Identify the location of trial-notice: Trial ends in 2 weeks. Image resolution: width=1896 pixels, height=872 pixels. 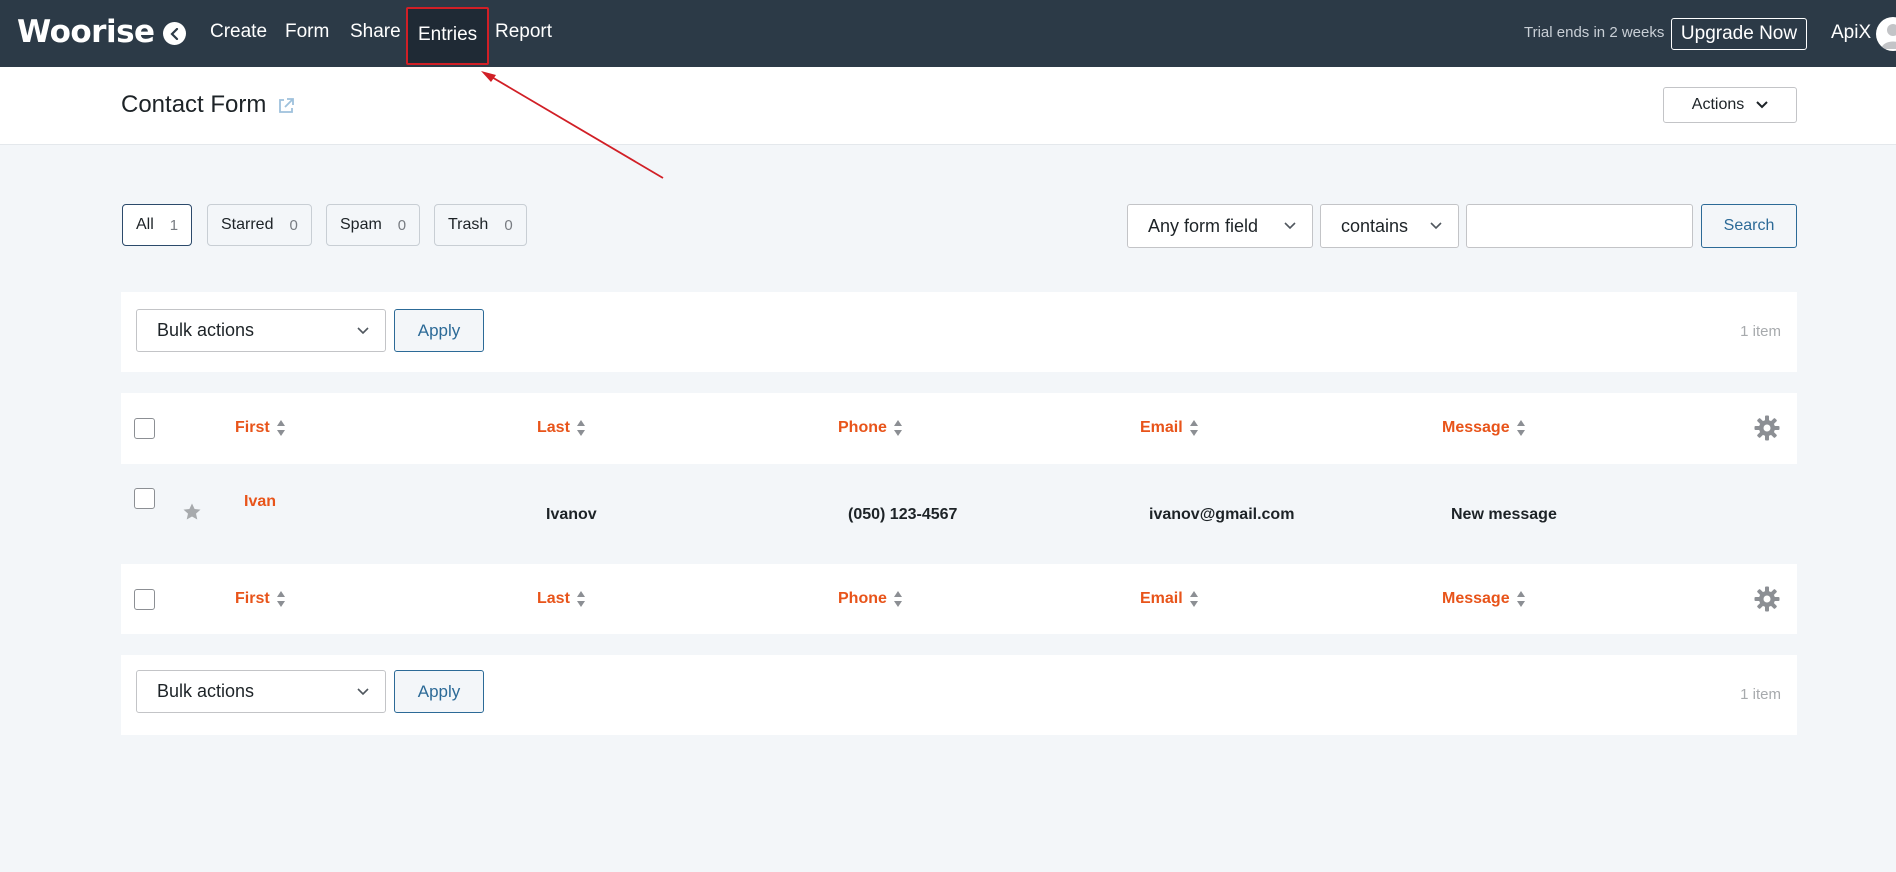
(1594, 32).